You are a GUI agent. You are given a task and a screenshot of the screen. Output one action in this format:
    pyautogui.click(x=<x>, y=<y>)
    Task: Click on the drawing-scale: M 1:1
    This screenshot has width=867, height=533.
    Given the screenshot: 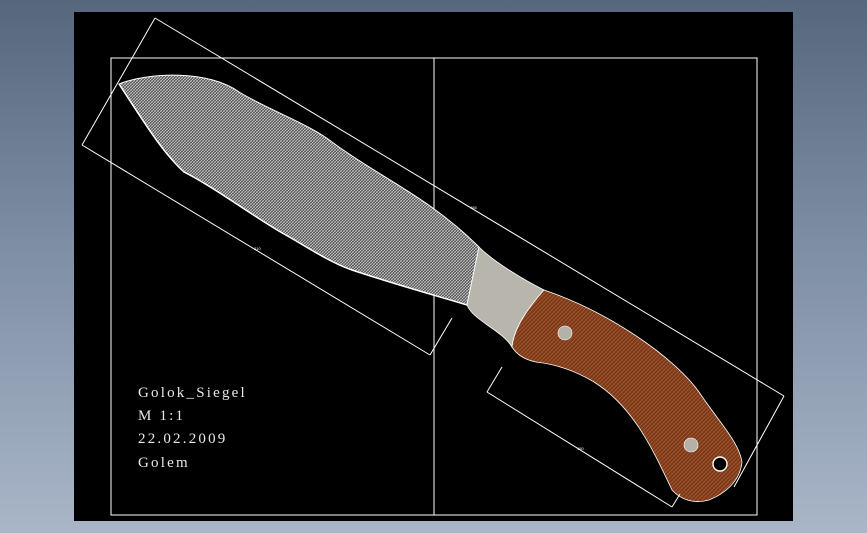 What is the action you would take?
    pyautogui.click(x=161, y=416)
    